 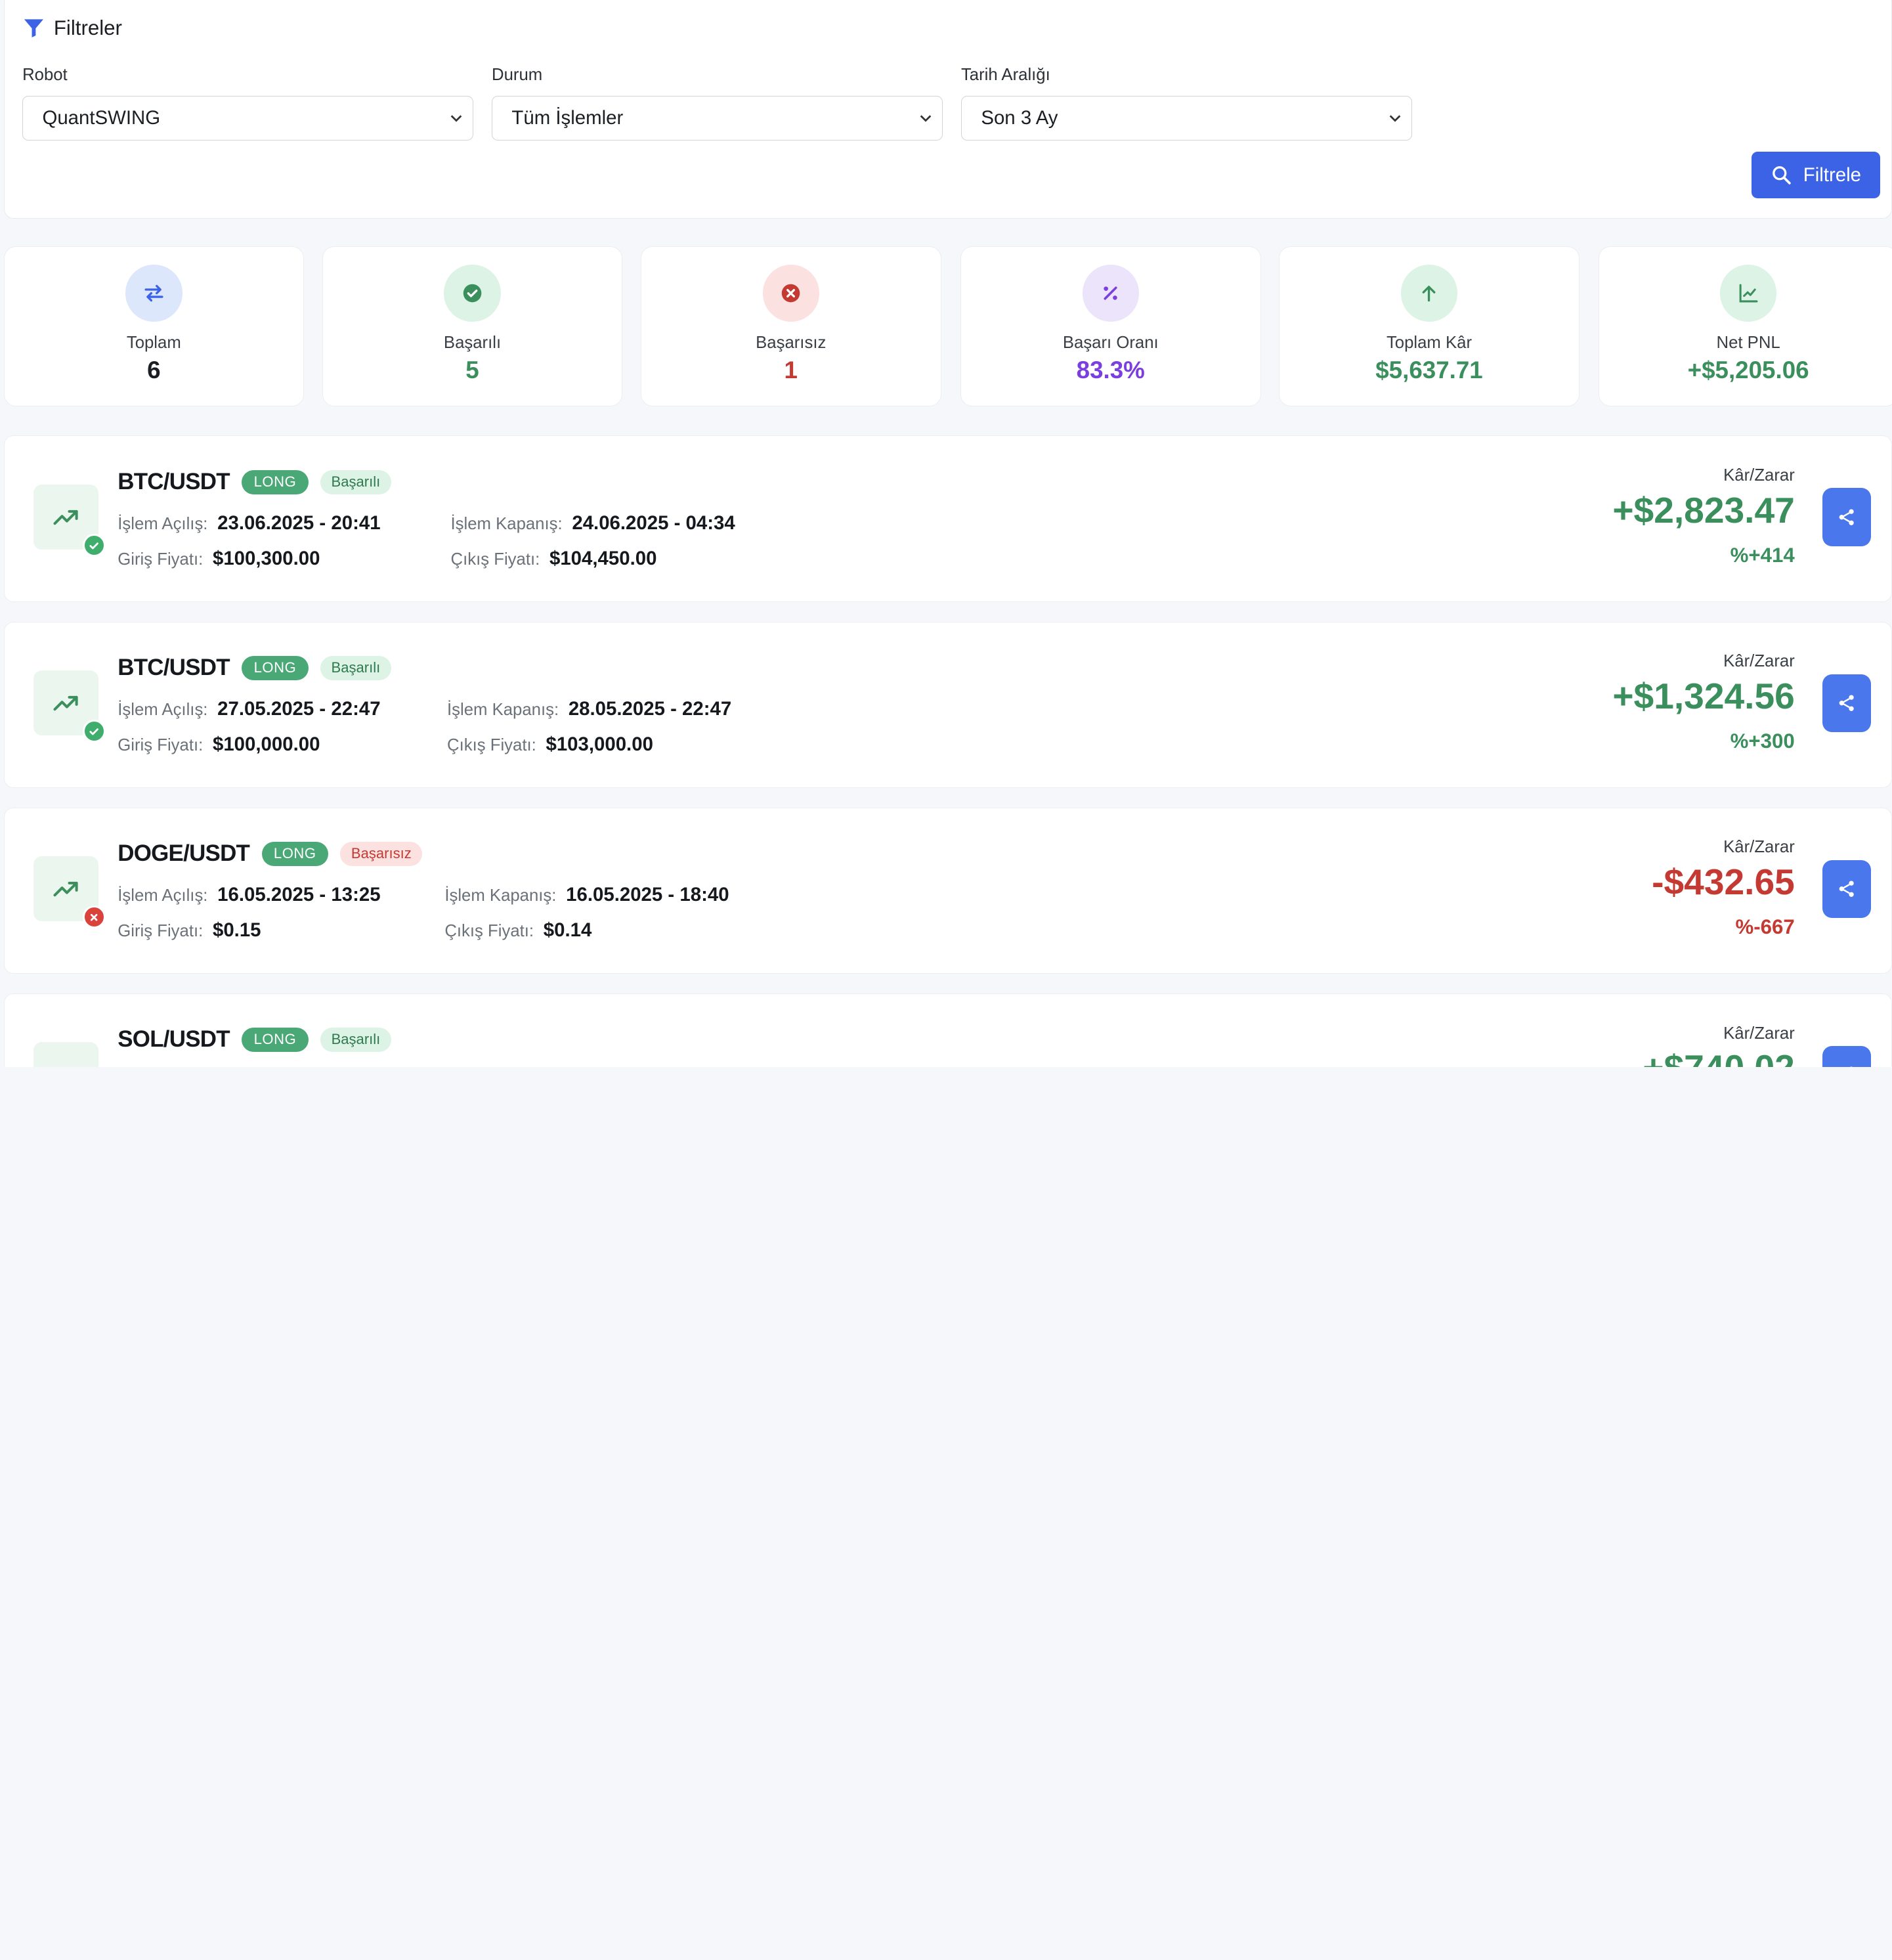 I want to click on exit-price-value: $104,450.00, so click(x=602, y=559).